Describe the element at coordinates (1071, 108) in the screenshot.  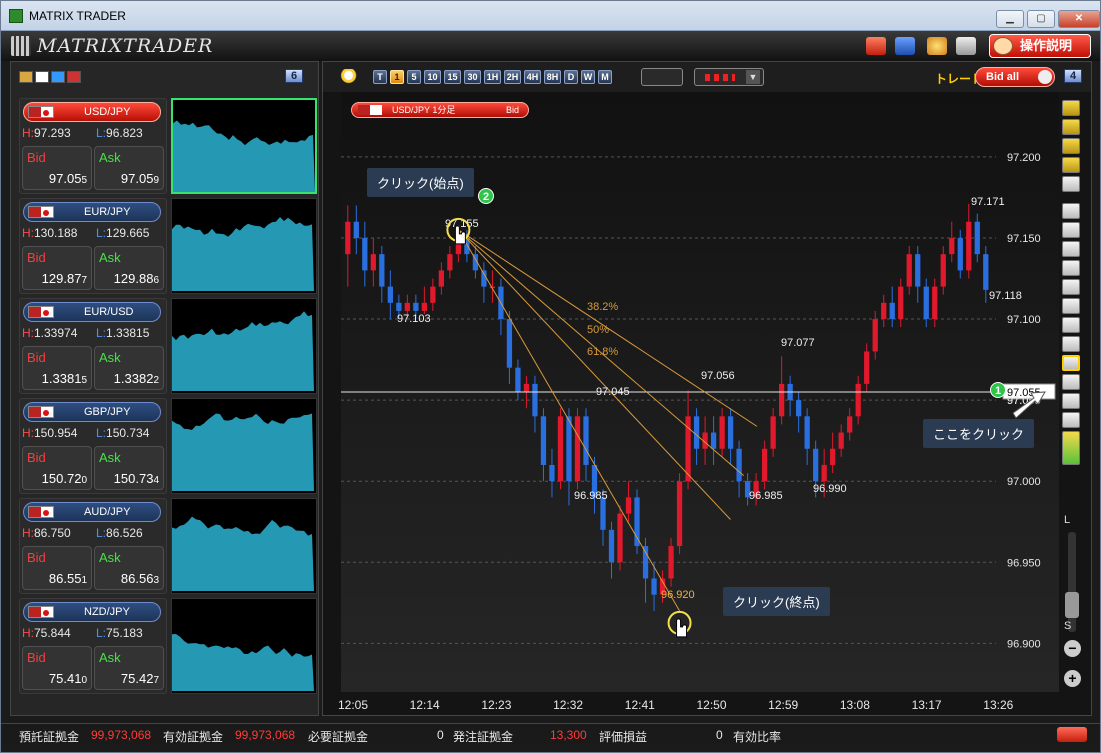
I see `info-icon` at that location.